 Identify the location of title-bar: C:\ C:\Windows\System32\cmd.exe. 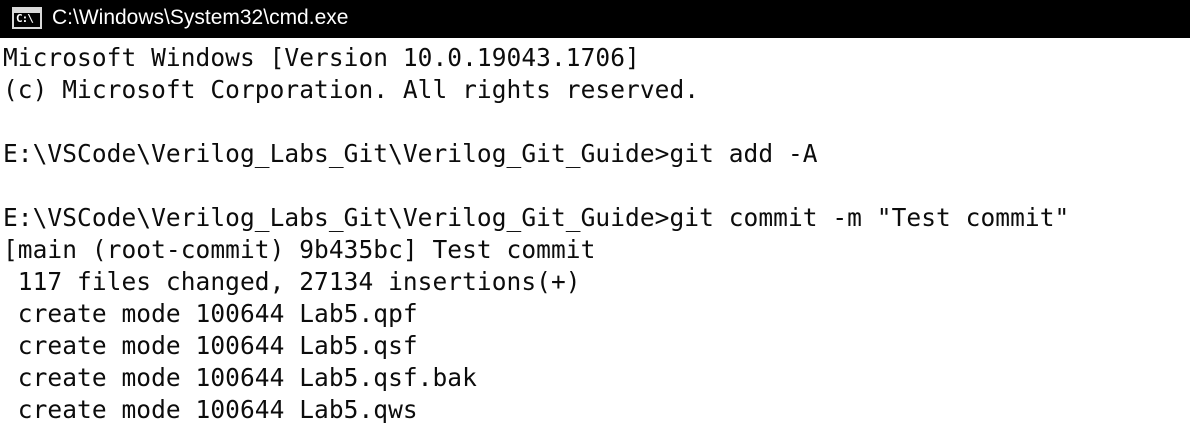
(595, 19).